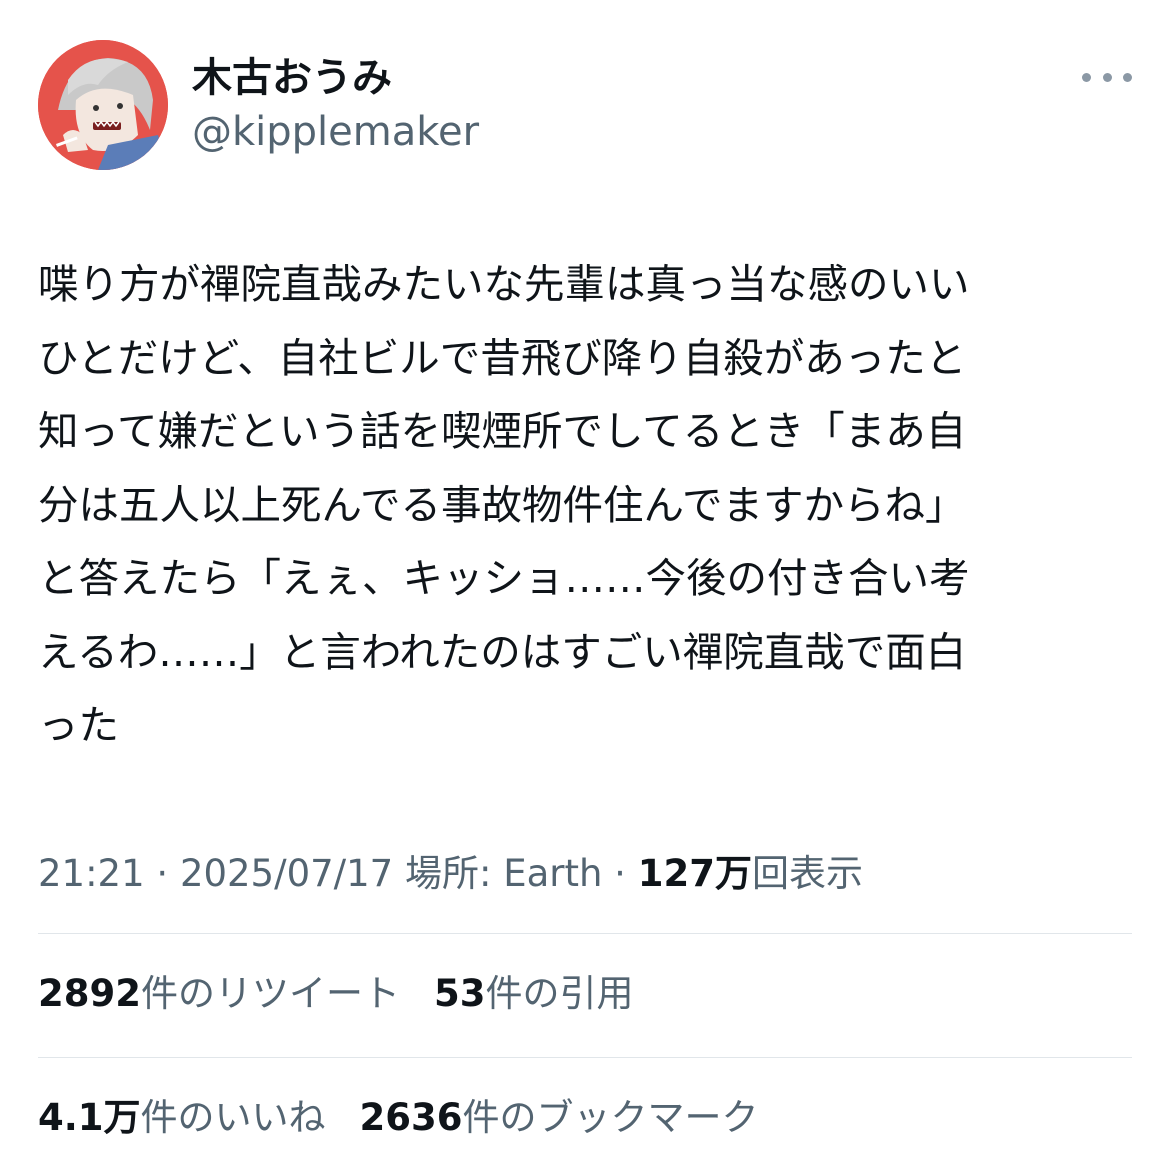  Describe the element at coordinates (807, 873) in the screenshot. I see `views-label: 回表示` at that location.